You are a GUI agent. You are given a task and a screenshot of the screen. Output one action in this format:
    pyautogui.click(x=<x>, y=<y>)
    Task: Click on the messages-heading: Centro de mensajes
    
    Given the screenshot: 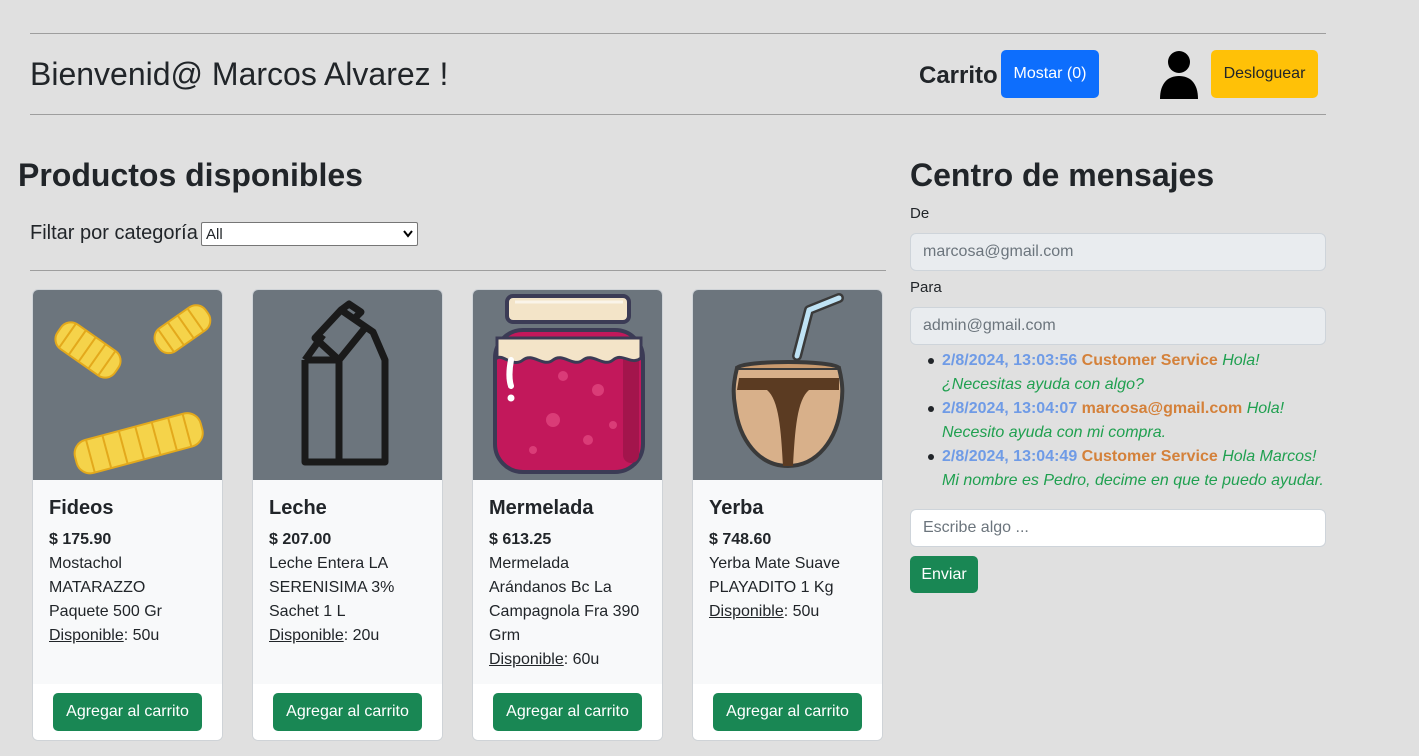 What is the action you would take?
    pyautogui.click(x=1062, y=175)
    